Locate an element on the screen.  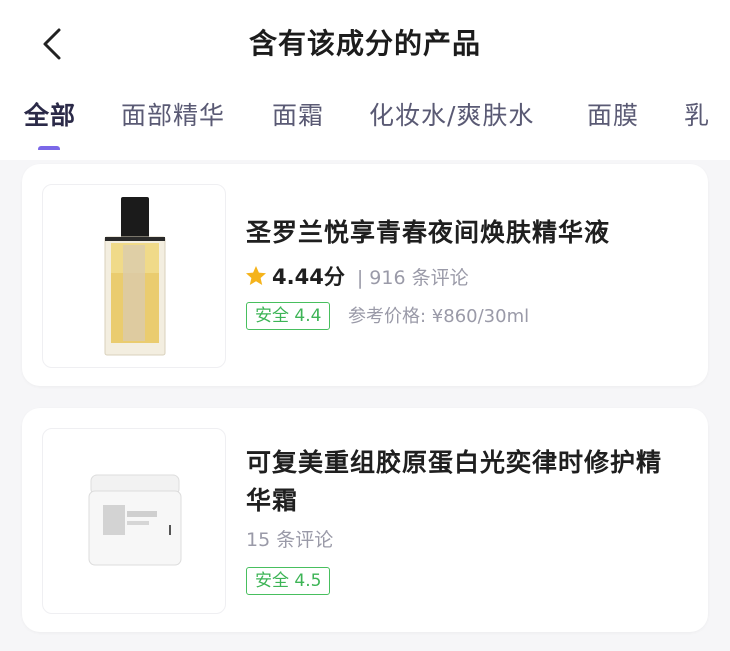
serum-bottle-image is located at coordinates (135, 276).